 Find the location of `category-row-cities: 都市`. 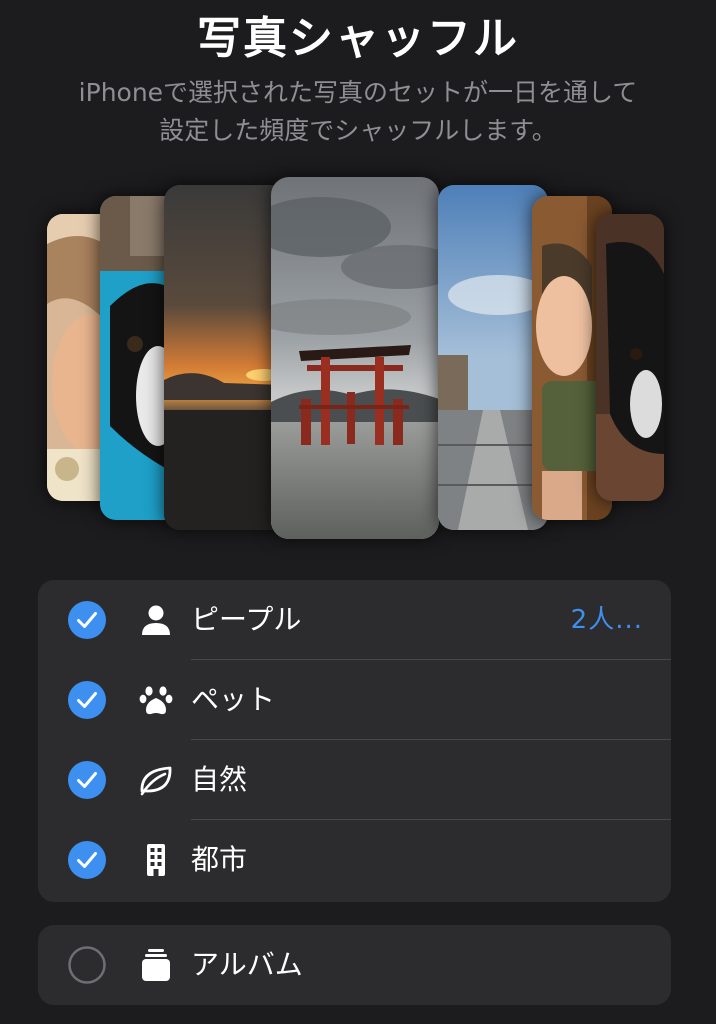

category-row-cities: 都市 is located at coordinates (354, 860).